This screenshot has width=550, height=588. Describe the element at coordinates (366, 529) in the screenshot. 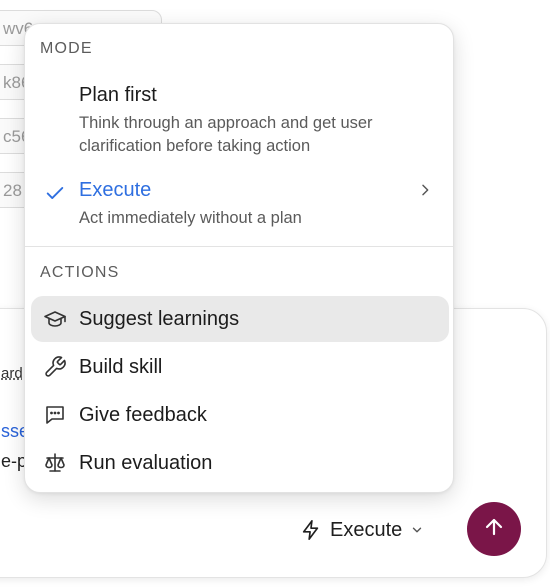

I see `mode-selector-label: Execute` at that location.